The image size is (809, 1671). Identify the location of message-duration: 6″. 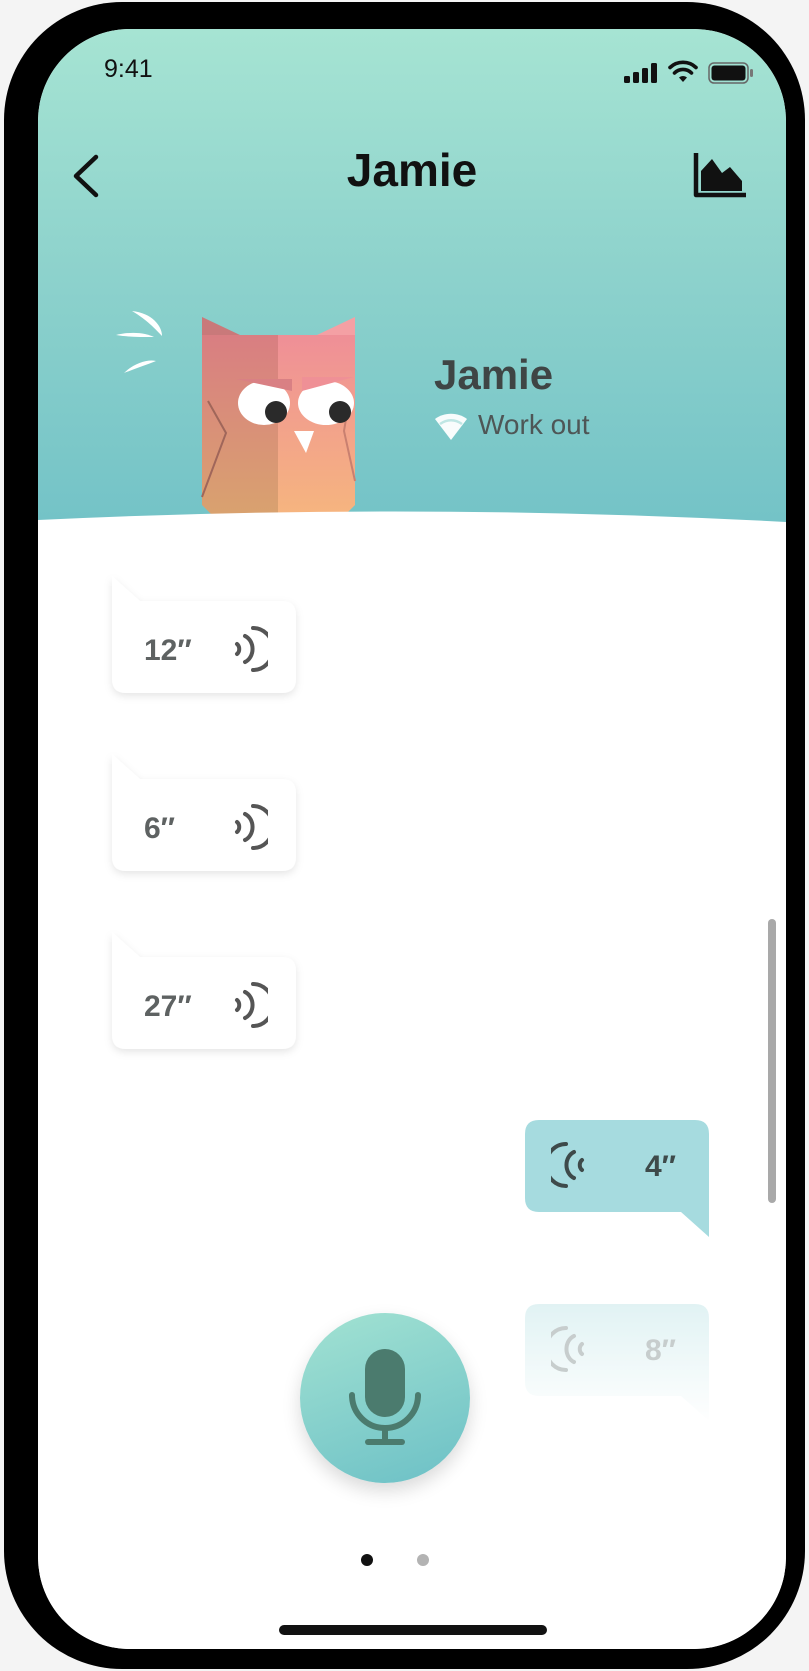
(160, 828).